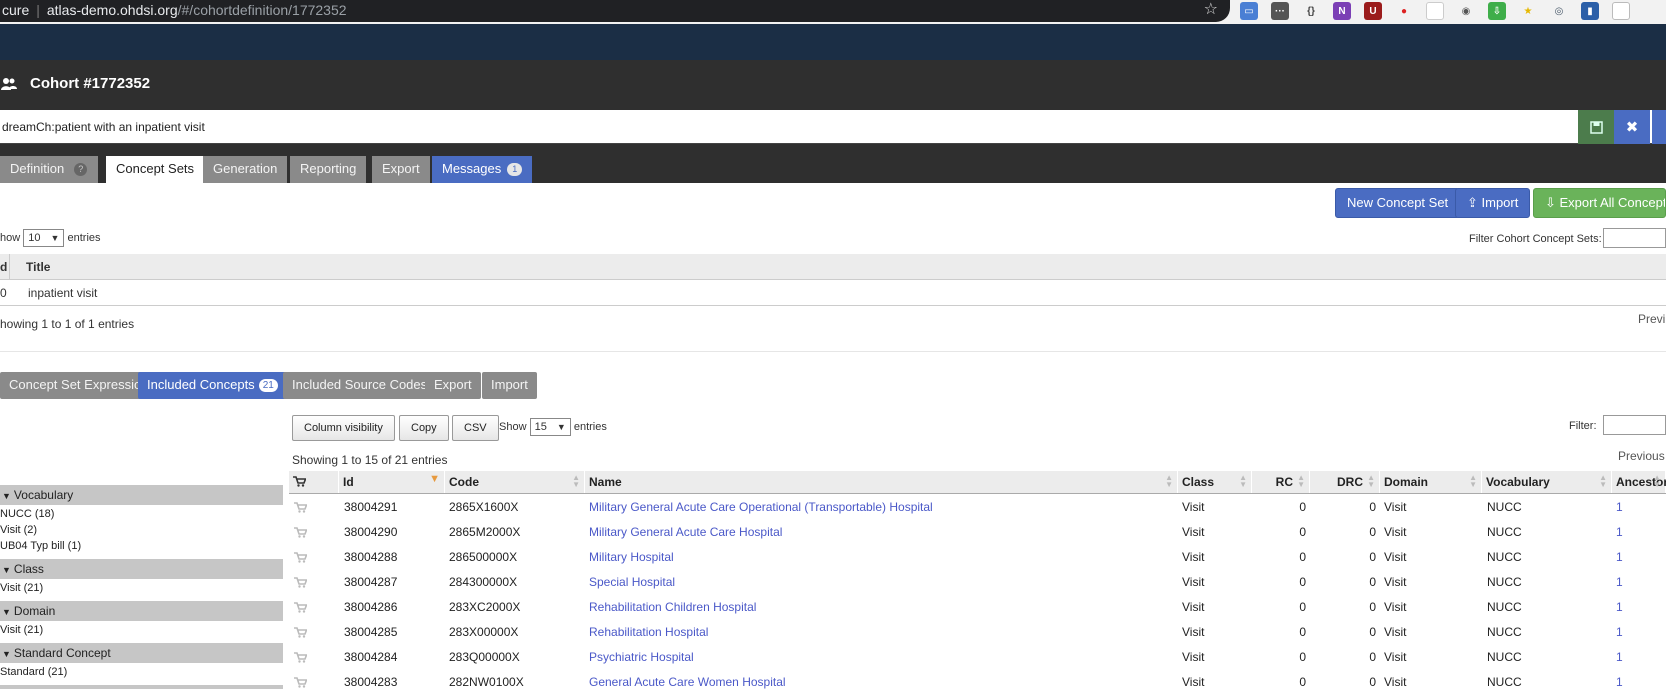 The width and height of the screenshot is (1666, 689). Describe the element at coordinates (483, 557) in the screenshot. I see `cell-code: 286500000X` at that location.